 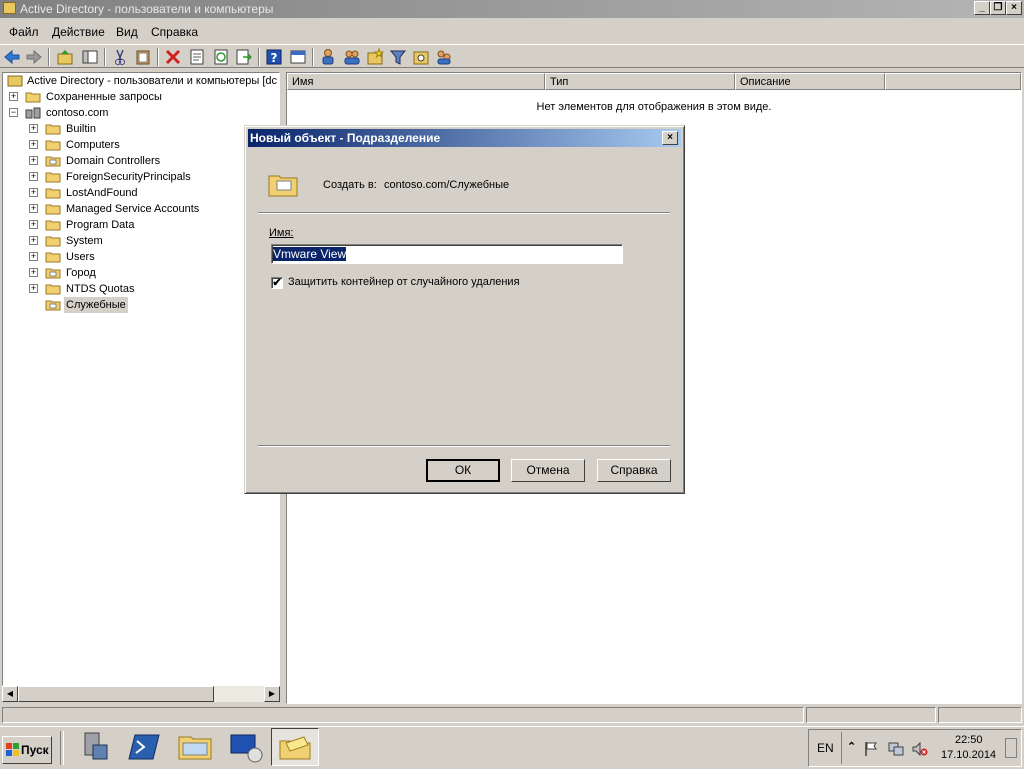 What do you see at coordinates (851, 746) in the screenshot?
I see `show-hidden-icons-icon: ⌃` at bounding box center [851, 746].